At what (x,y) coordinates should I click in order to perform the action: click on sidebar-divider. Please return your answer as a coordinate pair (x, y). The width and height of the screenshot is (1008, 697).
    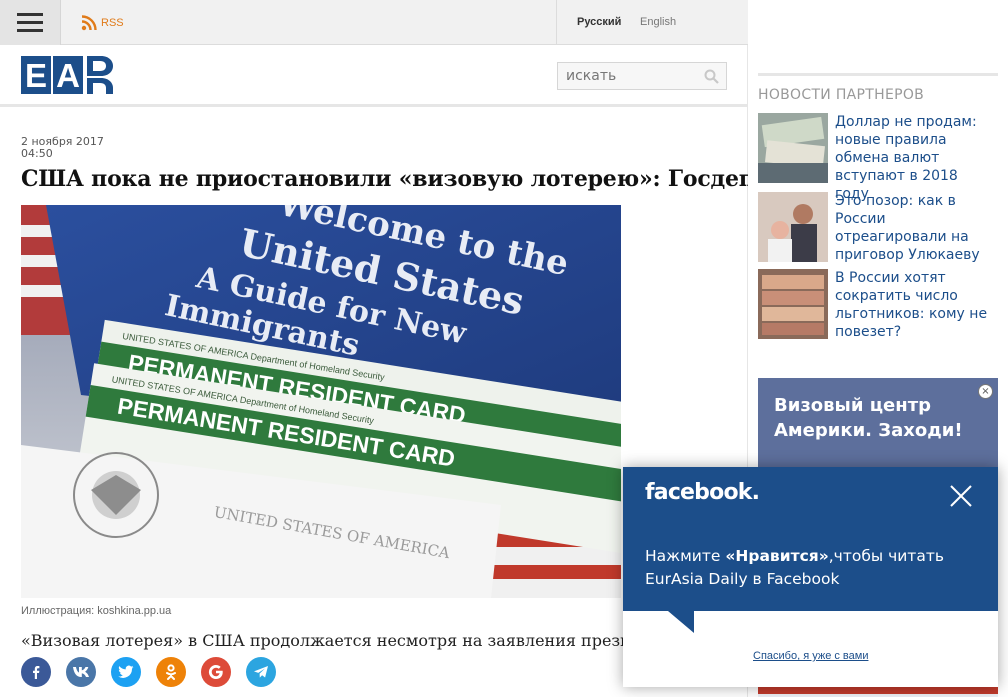
    Looking at the image, I should click on (878, 74).